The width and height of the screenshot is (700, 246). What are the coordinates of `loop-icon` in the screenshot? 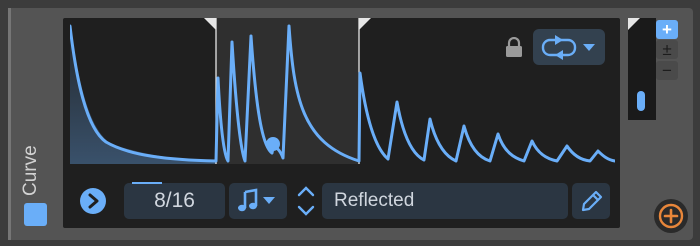 It's located at (568, 47).